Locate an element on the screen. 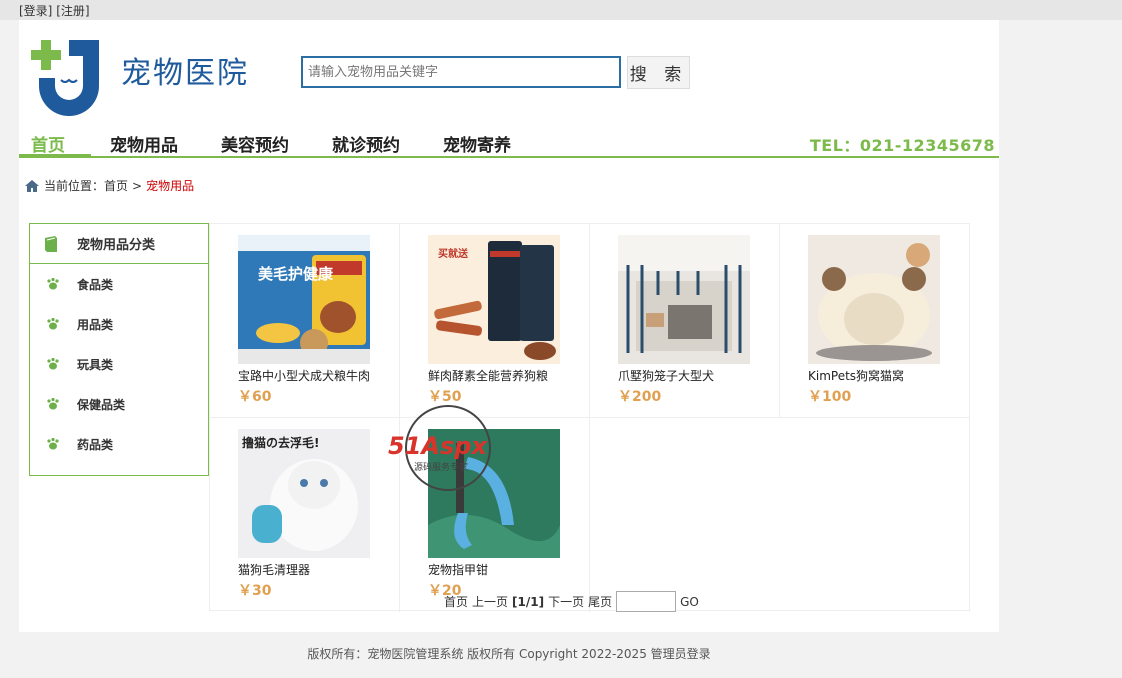  product-card: 买就送 鲜肉酵素全能营养狗粮 ￥50 is located at coordinates (495, 321).